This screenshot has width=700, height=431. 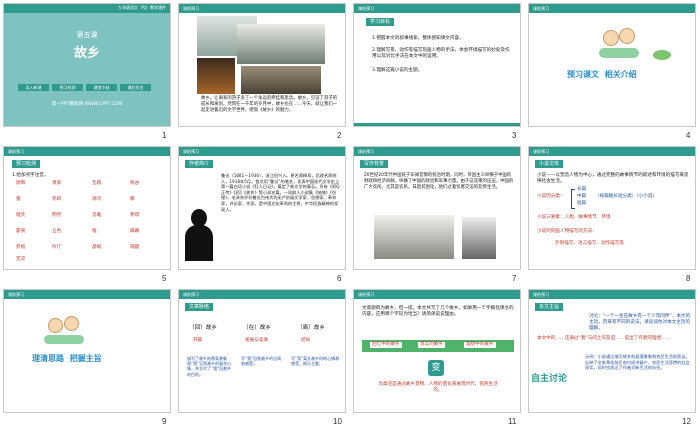 What do you see at coordinates (21, 215) in the screenshot?
I see `word-item: 嗤笑` at bounding box center [21, 215].